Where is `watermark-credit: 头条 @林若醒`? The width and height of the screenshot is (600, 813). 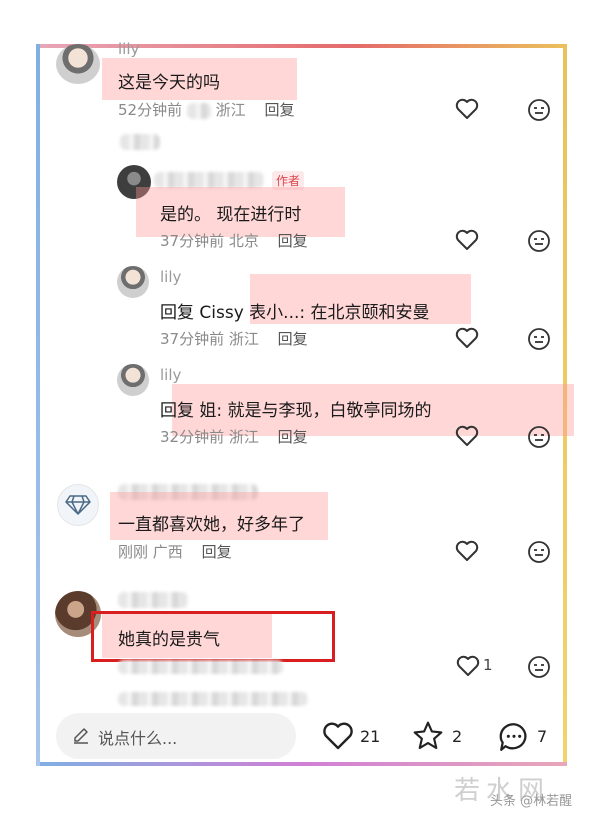
watermark-credit: 头条 @林若醒 is located at coordinates (531, 801).